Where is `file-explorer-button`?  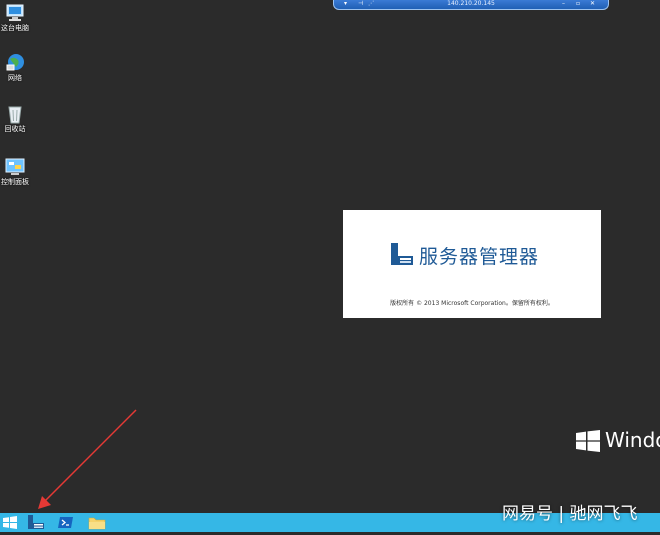
file-explorer-button is located at coordinates (97, 522).